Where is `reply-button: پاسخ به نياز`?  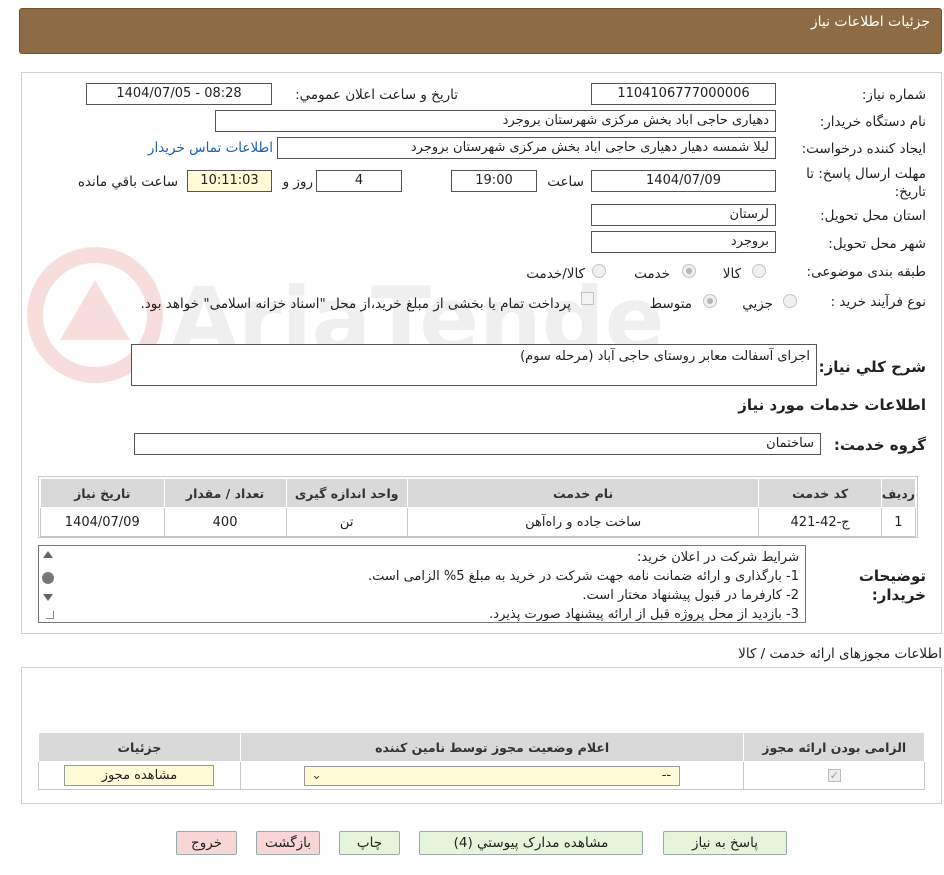
reply-button: پاسخ به نياز is located at coordinates (725, 843).